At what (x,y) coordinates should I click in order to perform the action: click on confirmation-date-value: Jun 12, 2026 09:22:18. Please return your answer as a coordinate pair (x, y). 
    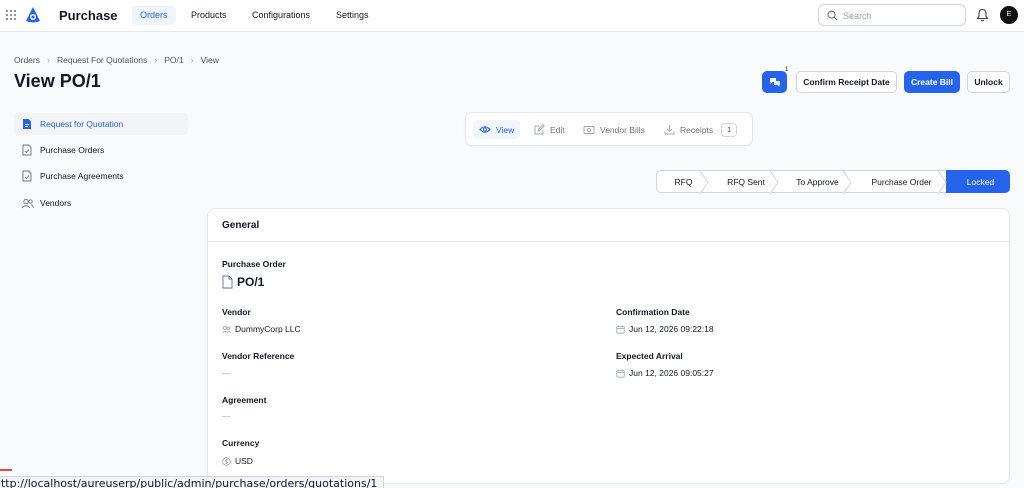
    Looking at the image, I should click on (665, 329).